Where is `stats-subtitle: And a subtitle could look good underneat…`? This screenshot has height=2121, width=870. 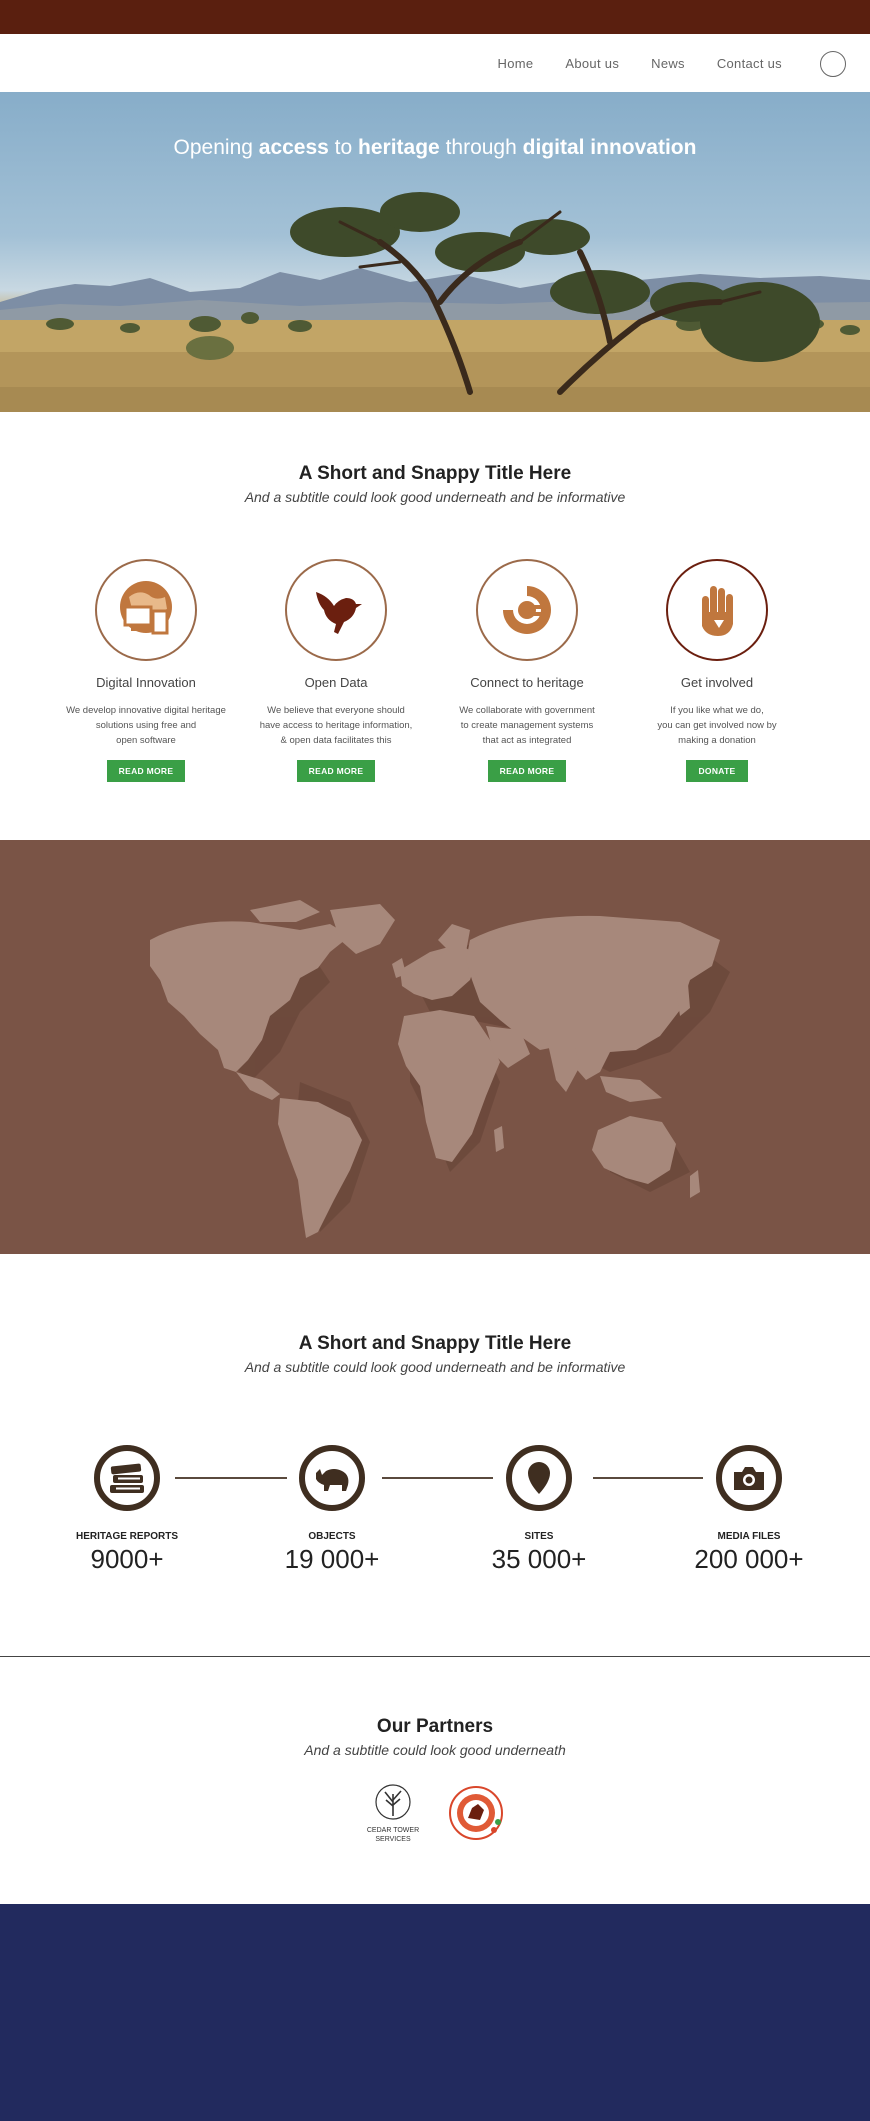
stats-subtitle: And a subtitle could look good underneat… is located at coordinates (435, 1367).